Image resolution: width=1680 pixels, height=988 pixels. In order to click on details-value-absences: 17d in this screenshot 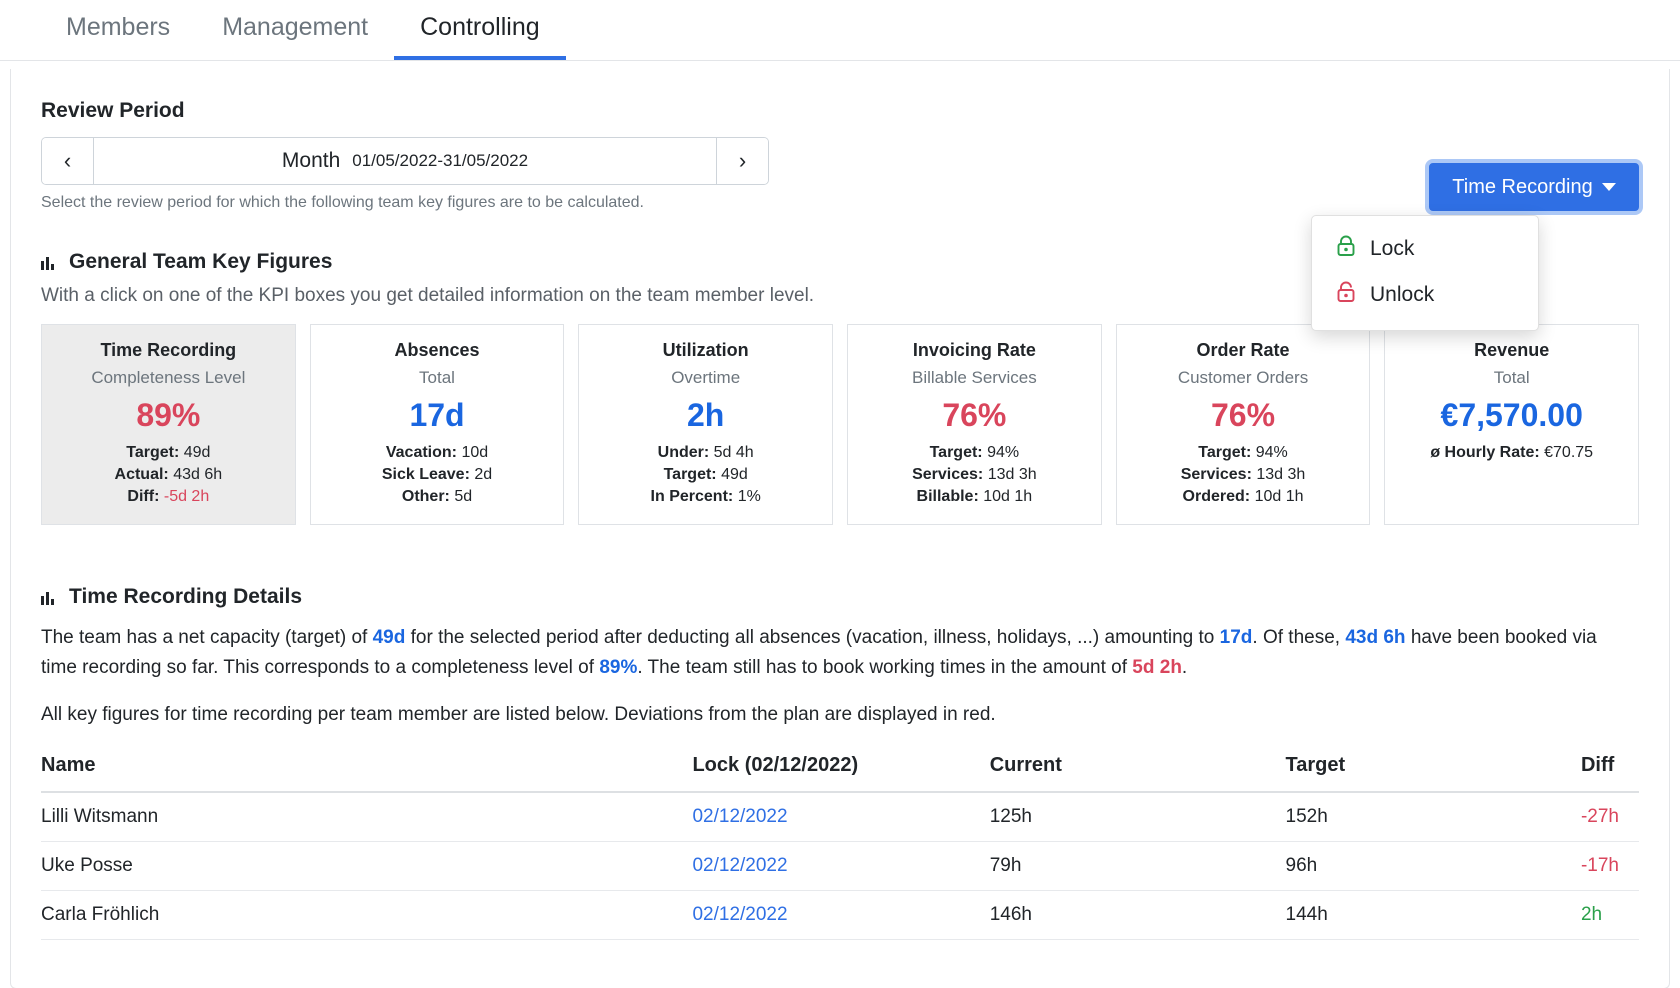, I will do `click(1236, 638)`.